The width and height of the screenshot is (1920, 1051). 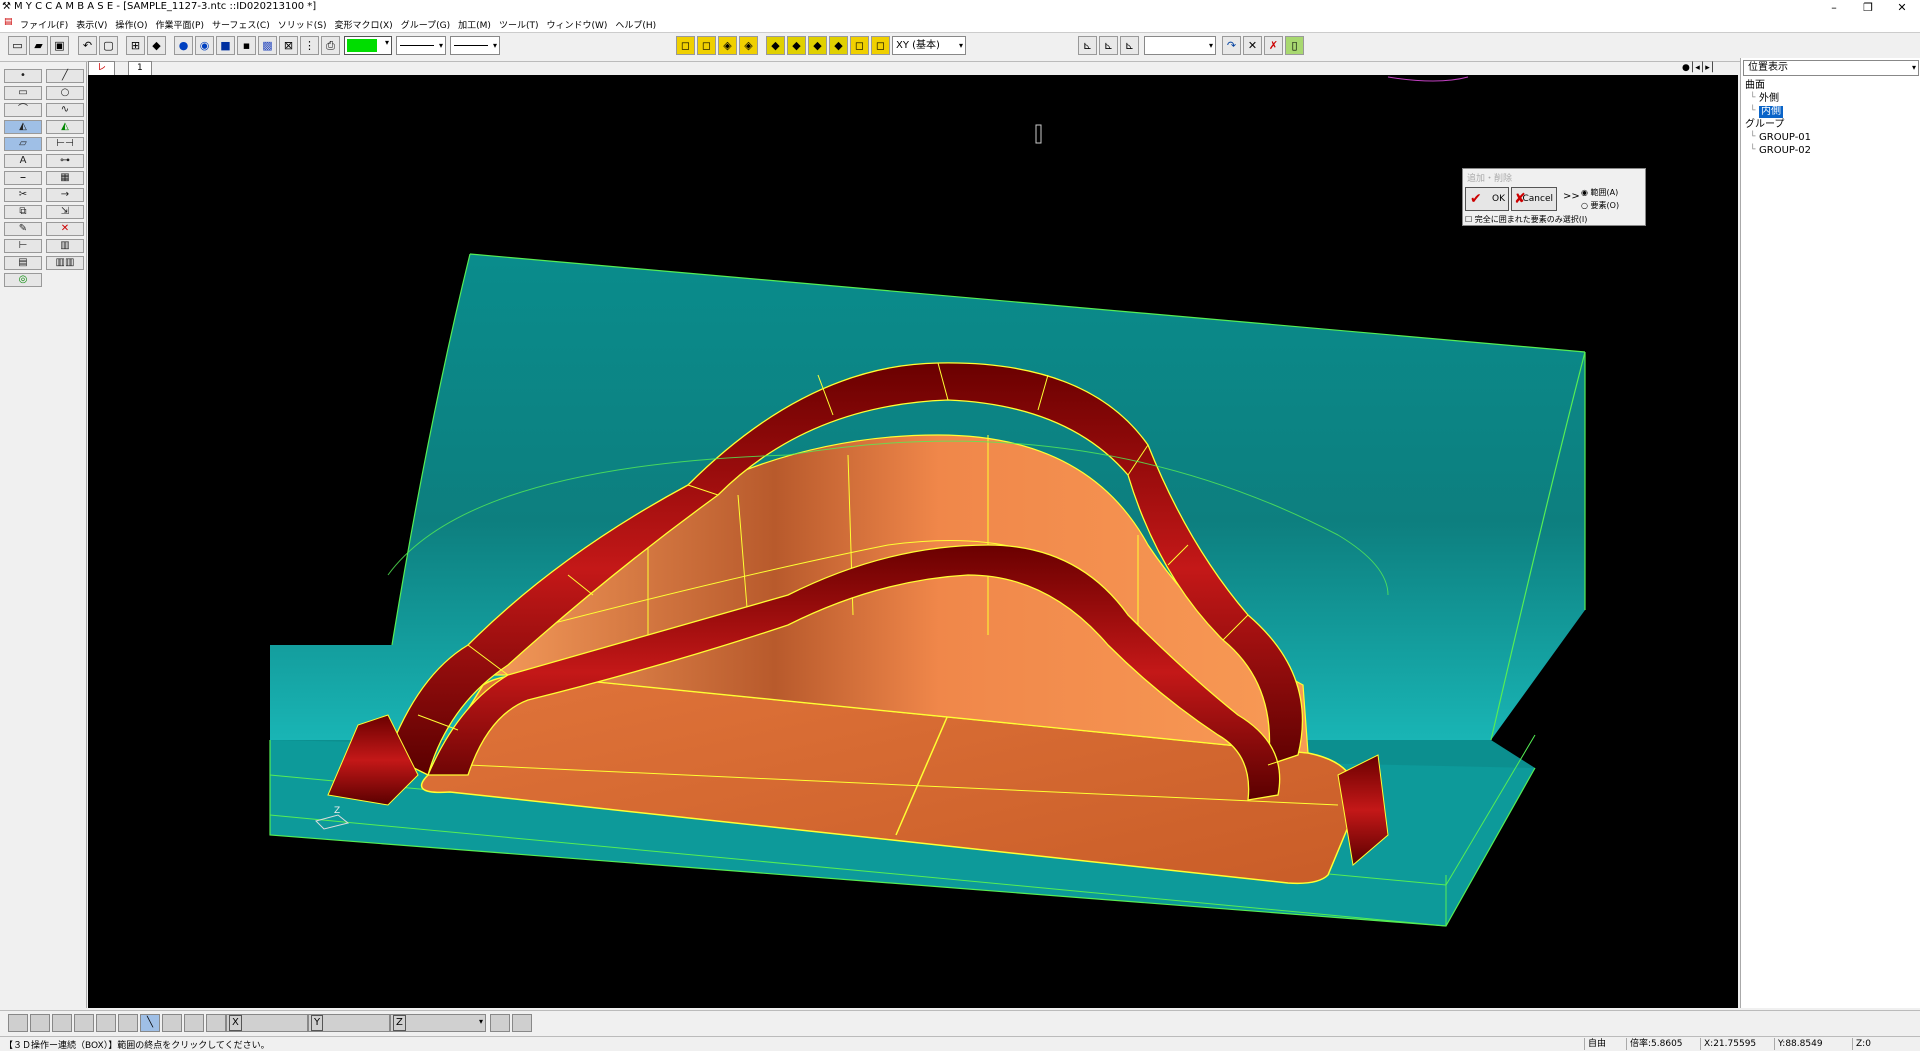 What do you see at coordinates (23, 127) in the screenshot?
I see `surface-icon: ◭` at bounding box center [23, 127].